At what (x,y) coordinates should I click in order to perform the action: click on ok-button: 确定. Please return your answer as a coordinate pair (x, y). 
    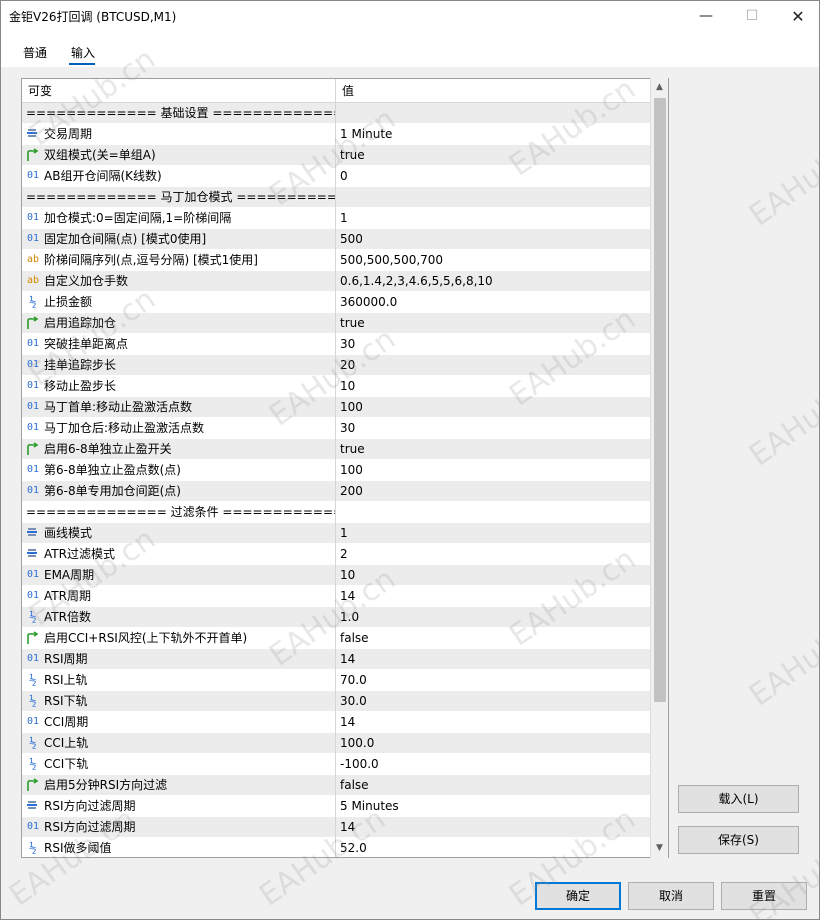
    Looking at the image, I should click on (578, 896).